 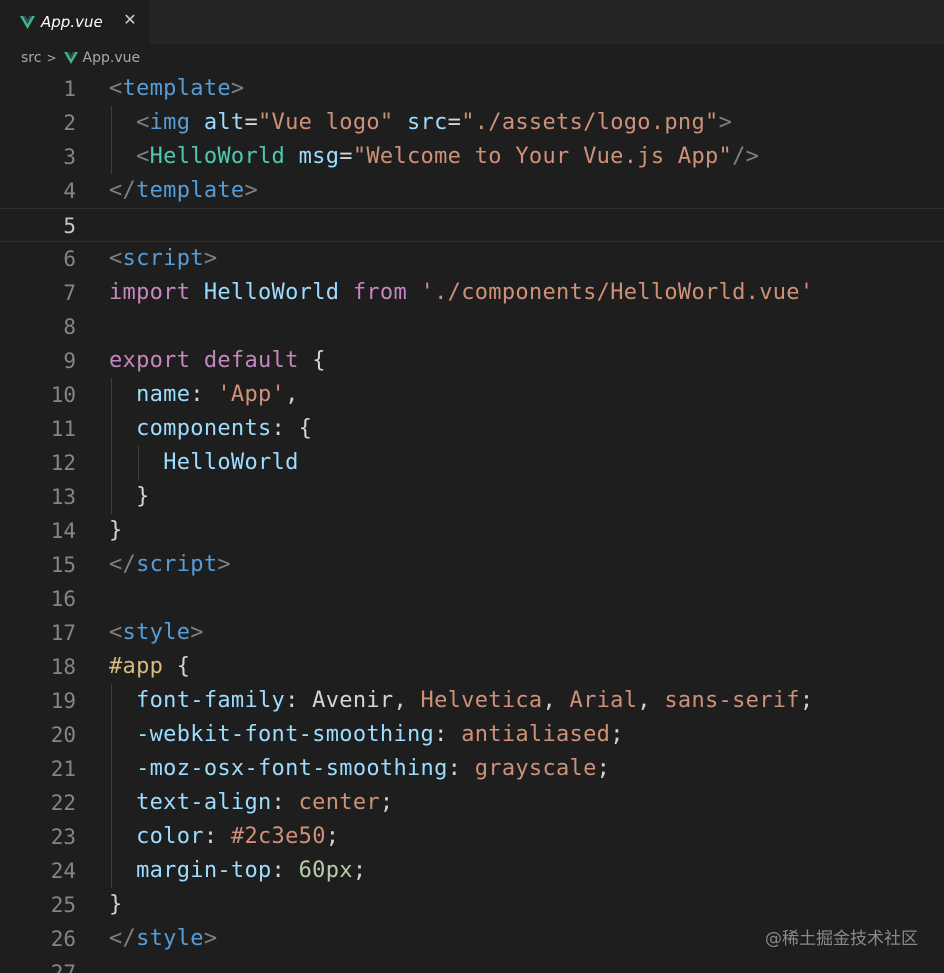 I want to click on line-number: 2, so click(x=69, y=123).